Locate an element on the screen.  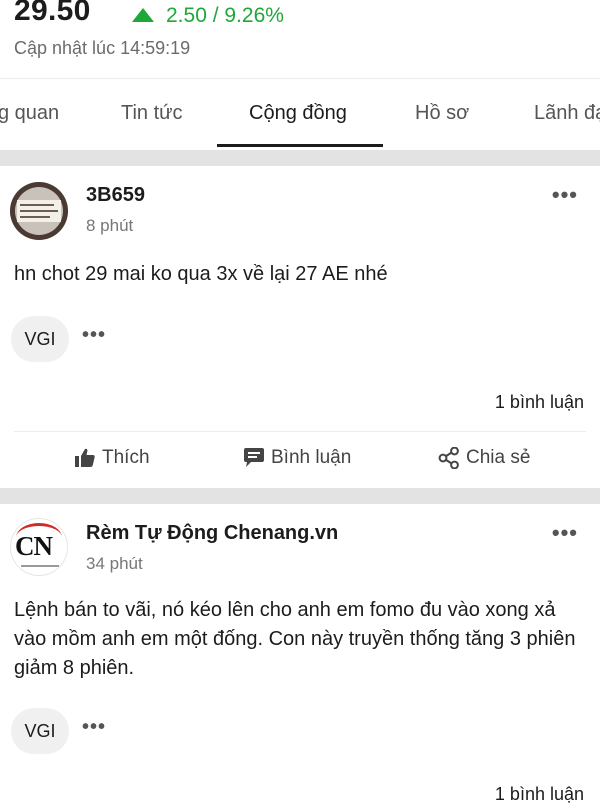
like-label: Thích is located at coordinates (126, 457).